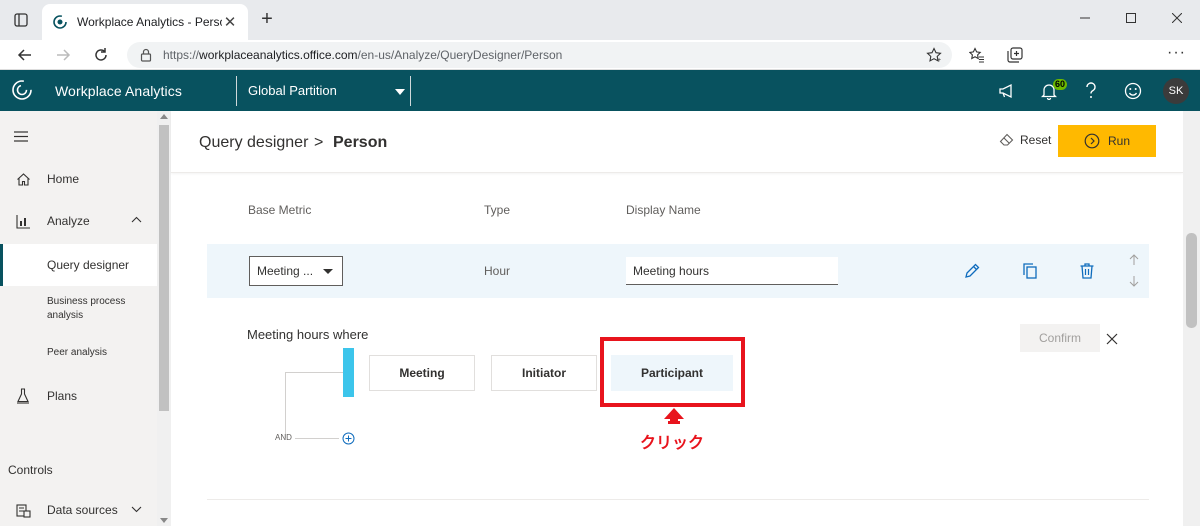 The width and height of the screenshot is (1200, 526). I want to click on user-avatar: SK, so click(1176, 91).